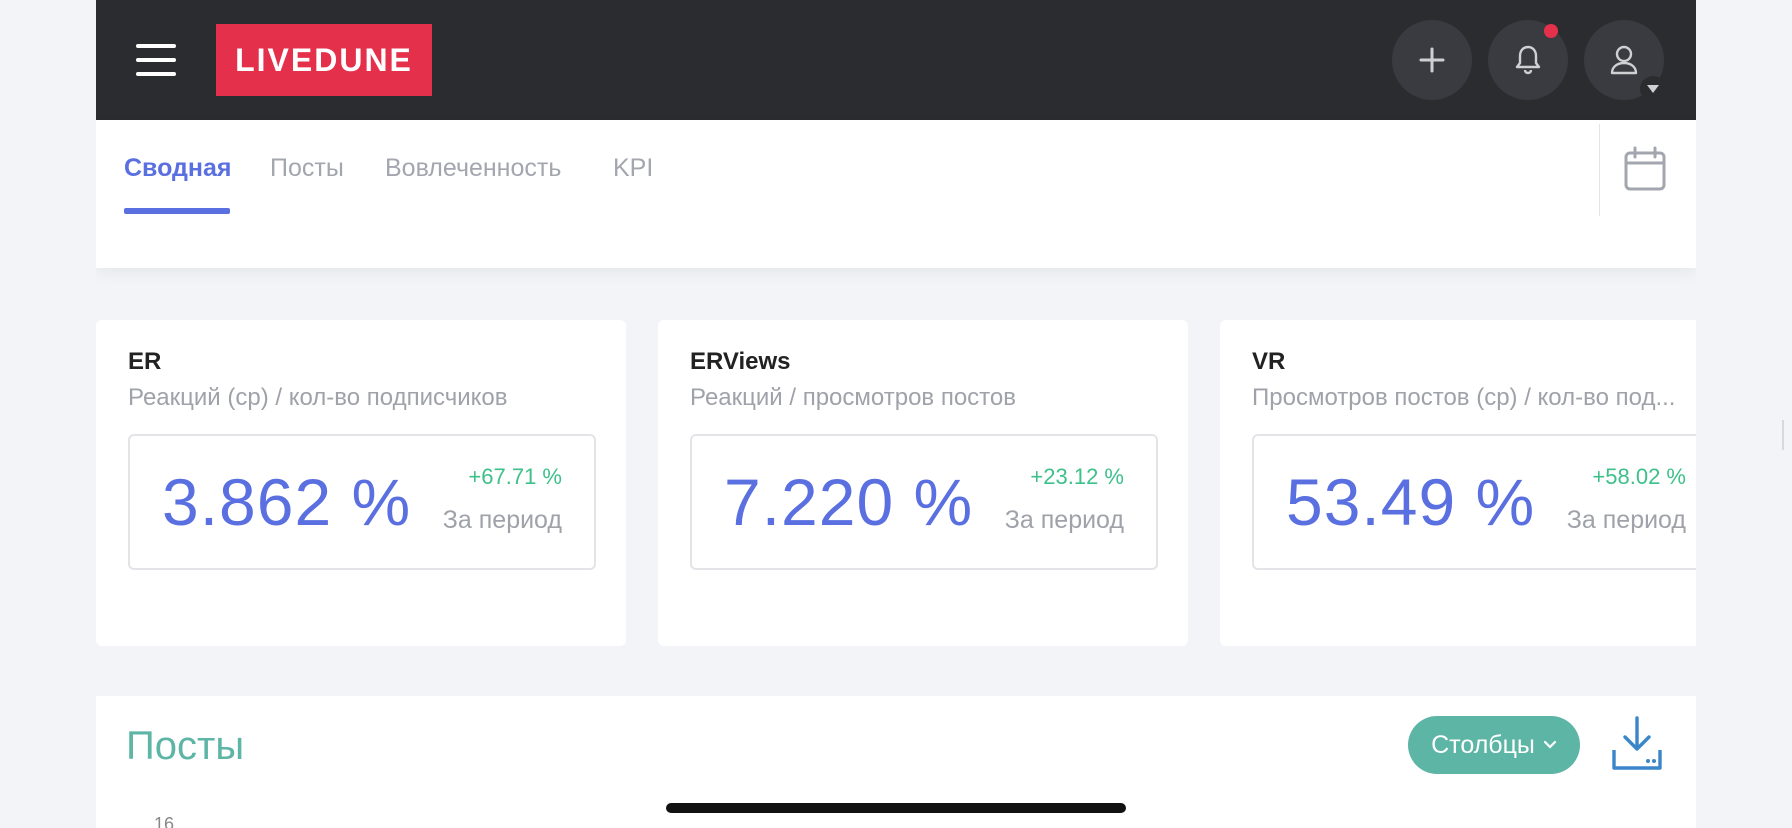  I want to click on metric-title: VR, so click(1269, 361).